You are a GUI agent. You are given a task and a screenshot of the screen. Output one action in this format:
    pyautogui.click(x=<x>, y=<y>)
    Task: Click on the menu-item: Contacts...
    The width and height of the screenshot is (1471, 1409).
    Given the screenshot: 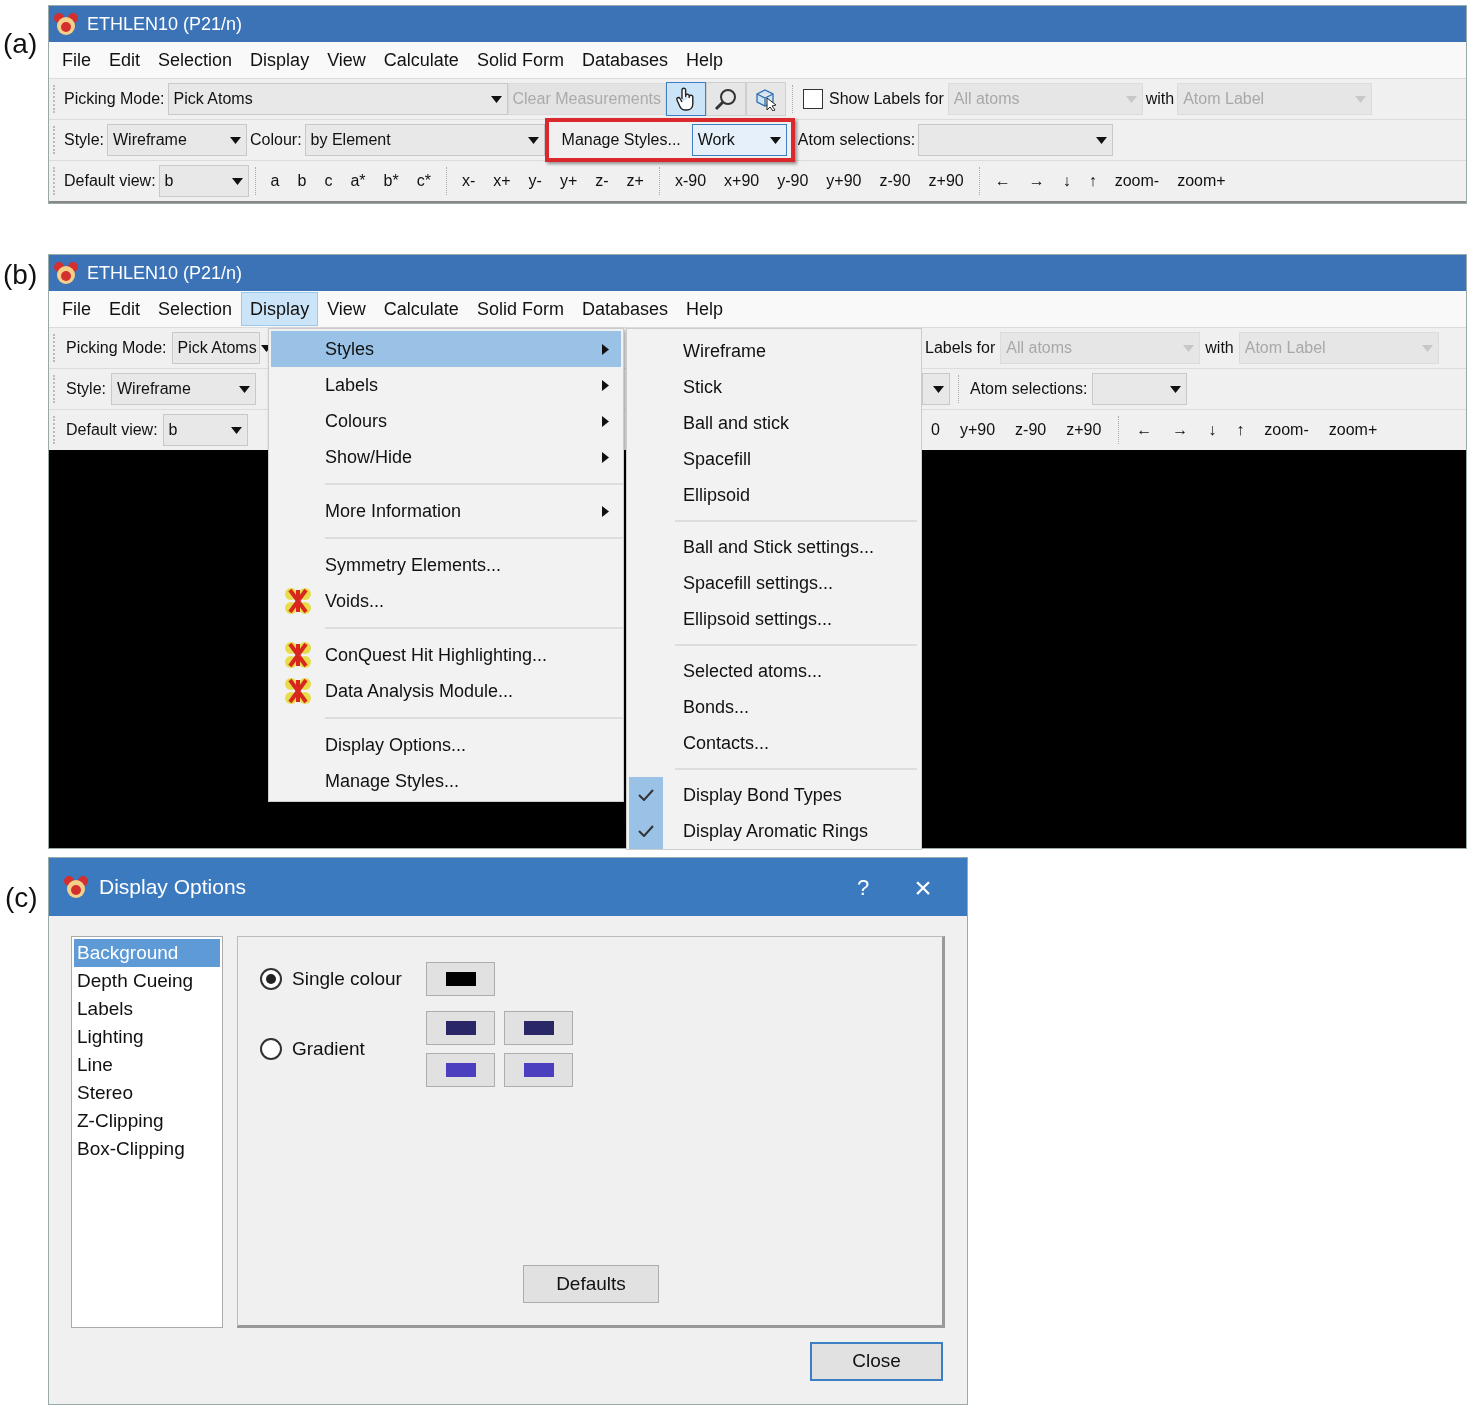 What is the action you would take?
    pyautogui.click(x=774, y=743)
    